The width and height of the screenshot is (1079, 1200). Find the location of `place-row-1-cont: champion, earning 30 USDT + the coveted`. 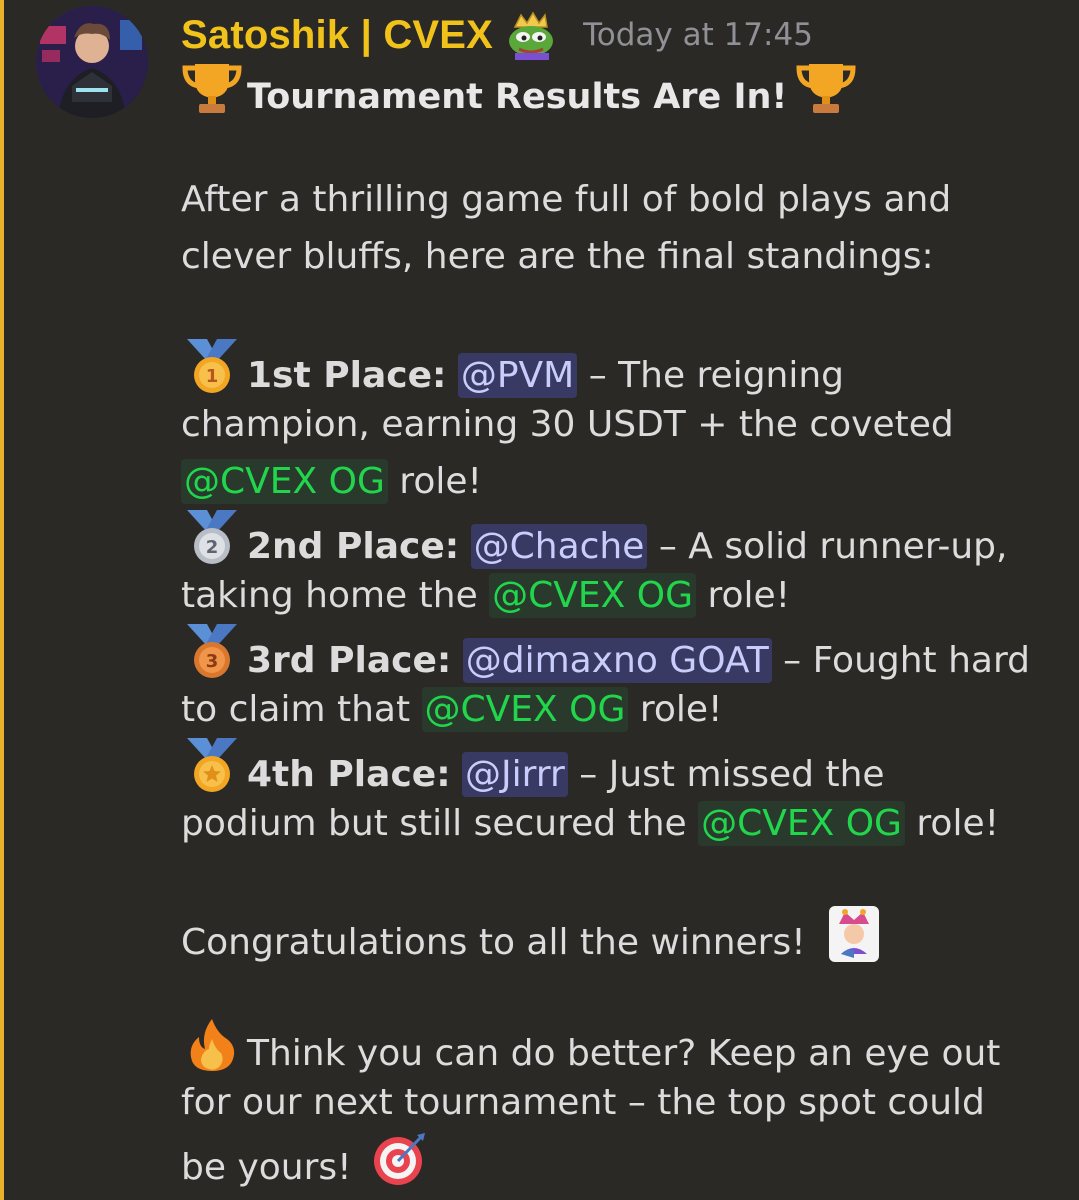

place-row-1-cont: champion, earning 30 USDT + the coveted is located at coordinates (567, 424).